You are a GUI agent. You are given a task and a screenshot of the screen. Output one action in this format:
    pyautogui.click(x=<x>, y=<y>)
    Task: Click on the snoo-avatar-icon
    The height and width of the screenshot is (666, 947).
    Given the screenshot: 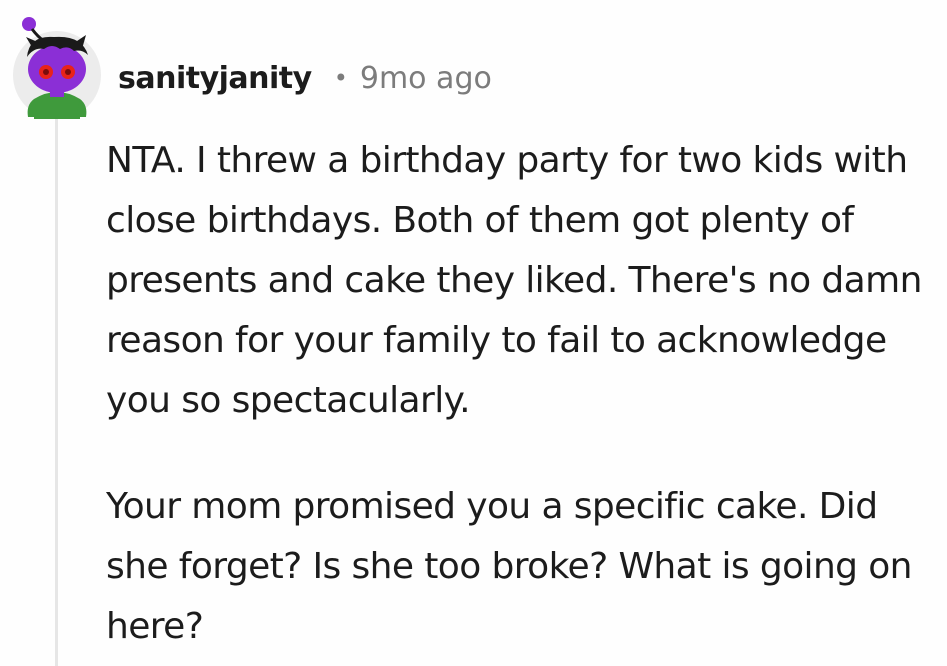 What is the action you would take?
    pyautogui.click(x=57, y=68)
    